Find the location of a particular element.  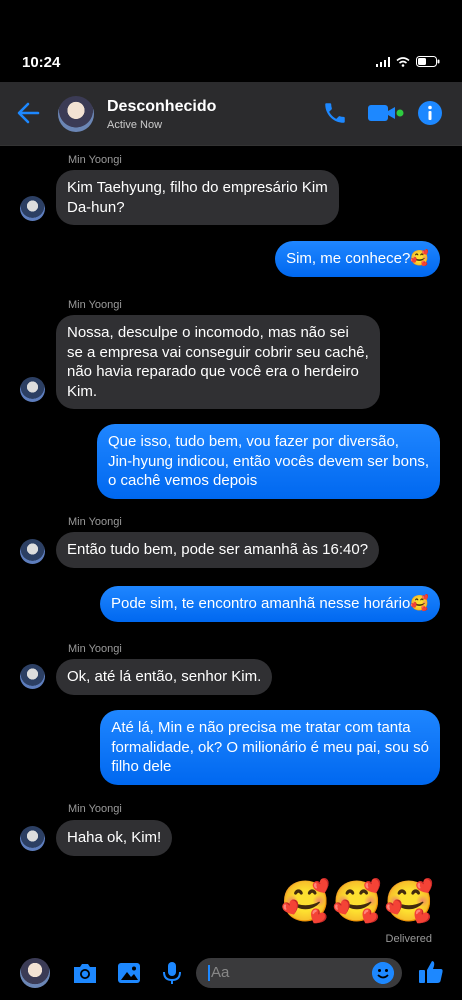

contact-name: Desconhecido is located at coordinates (161, 107).